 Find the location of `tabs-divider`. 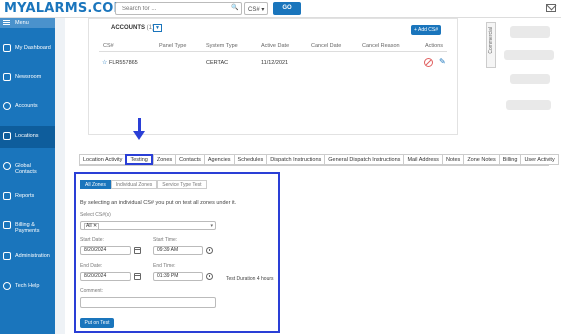

tabs-divider is located at coordinates (314, 165).